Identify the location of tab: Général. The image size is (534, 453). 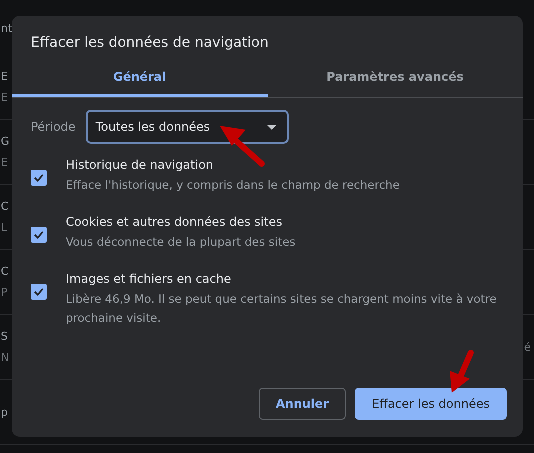
(140, 78).